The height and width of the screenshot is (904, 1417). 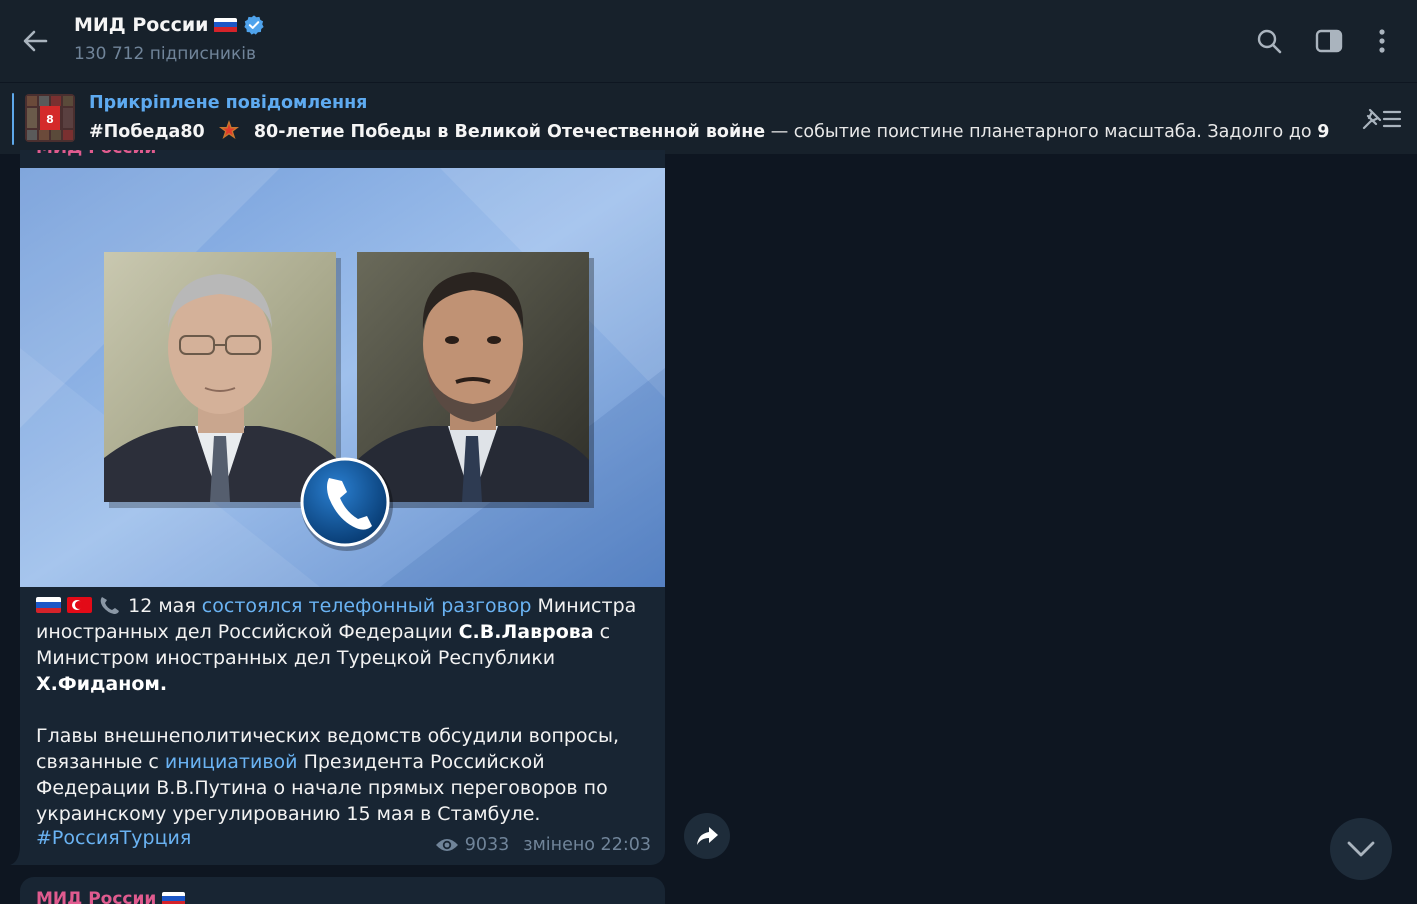 I want to click on star-order-icon, so click(x=229, y=129).